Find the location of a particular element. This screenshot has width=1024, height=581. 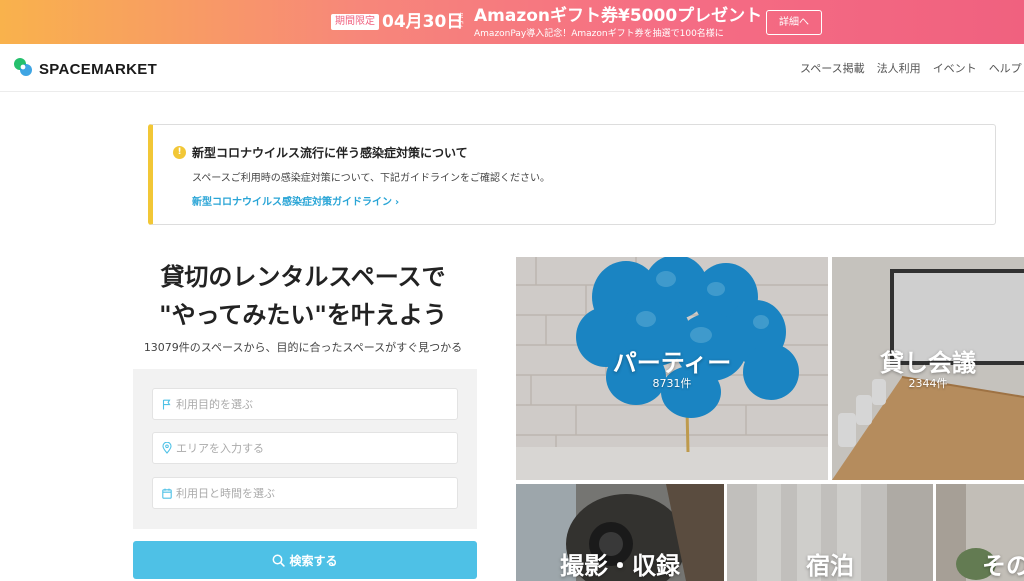

logo: SPACEMARKET is located at coordinates (84, 69).